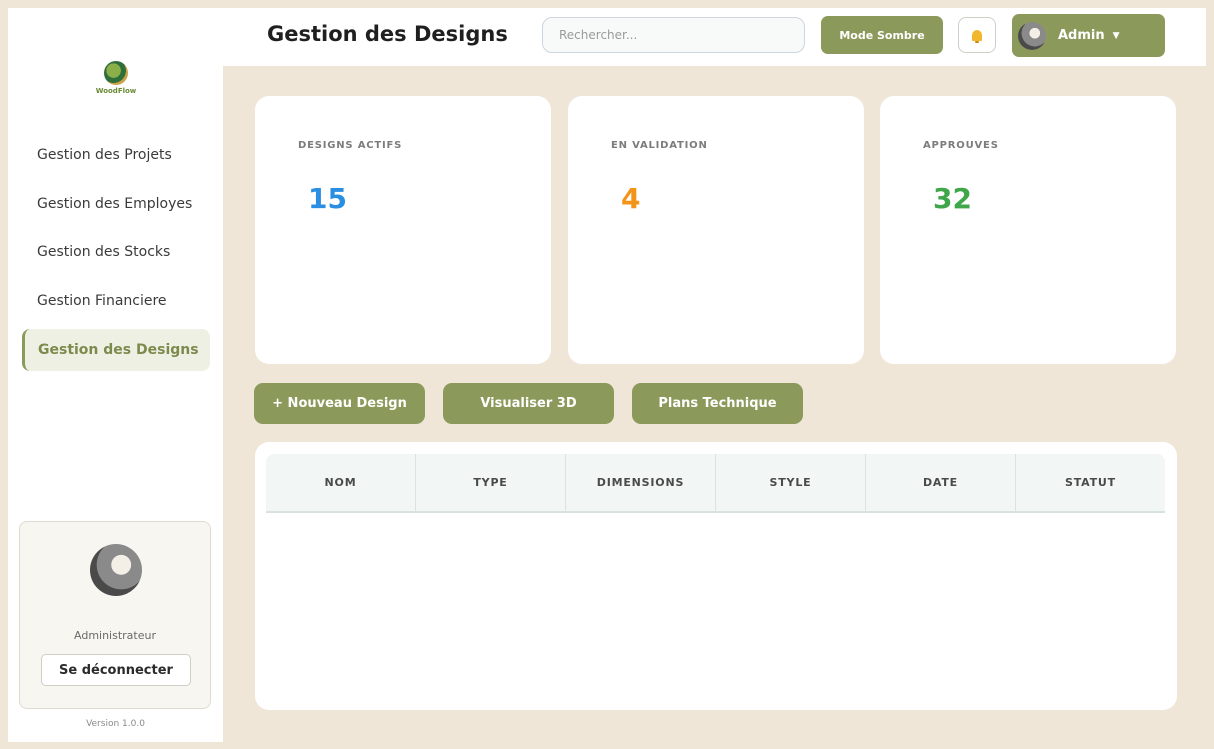  Describe the element at coordinates (952, 198) in the screenshot. I see `stat-value: 32` at that location.